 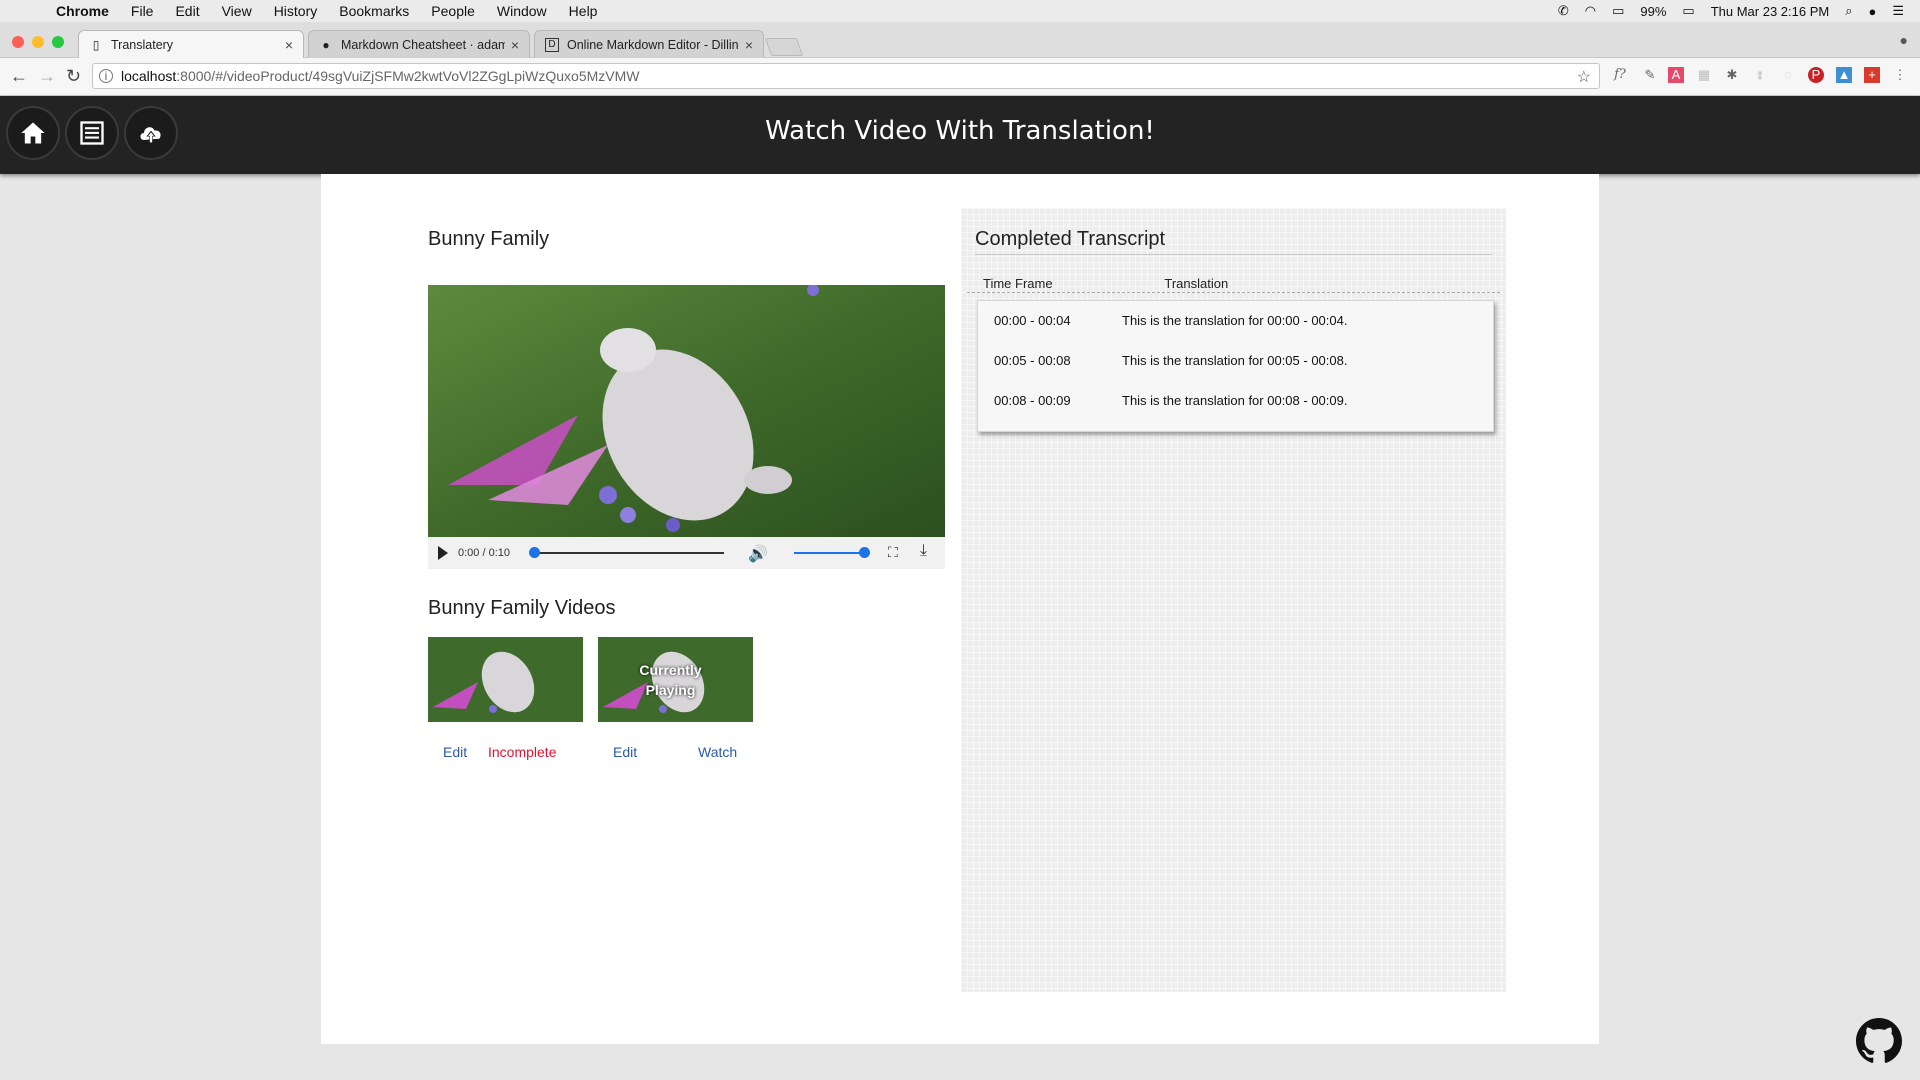 What do you see at coordinates (960, 131) in the screenshot?
I see `app-title: Watch Video With Translation!` at bounding box center [960, 131].